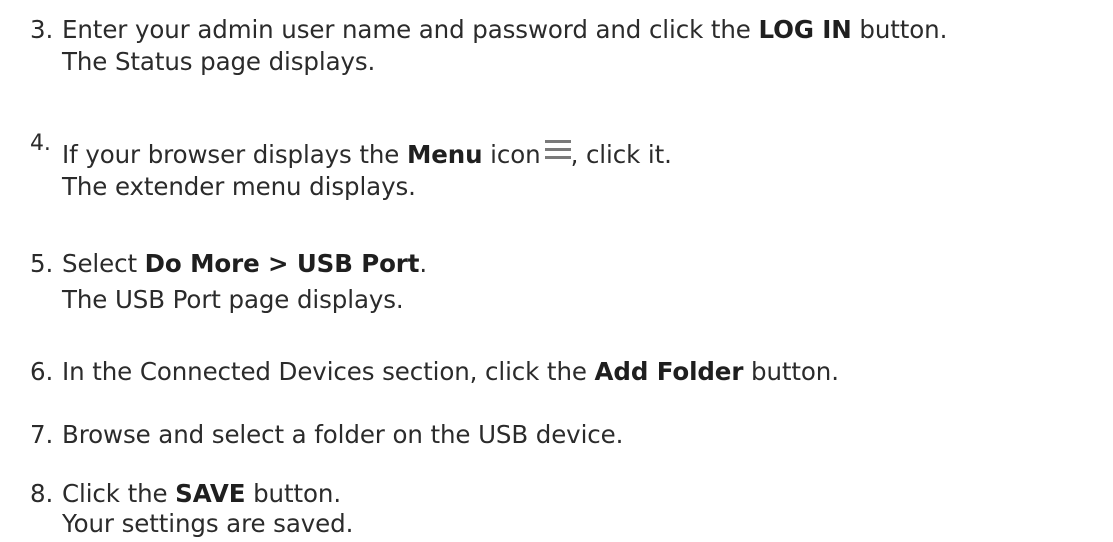 The image size is (1113, 542). I want to click on step-number: 7., so click(42, 434).